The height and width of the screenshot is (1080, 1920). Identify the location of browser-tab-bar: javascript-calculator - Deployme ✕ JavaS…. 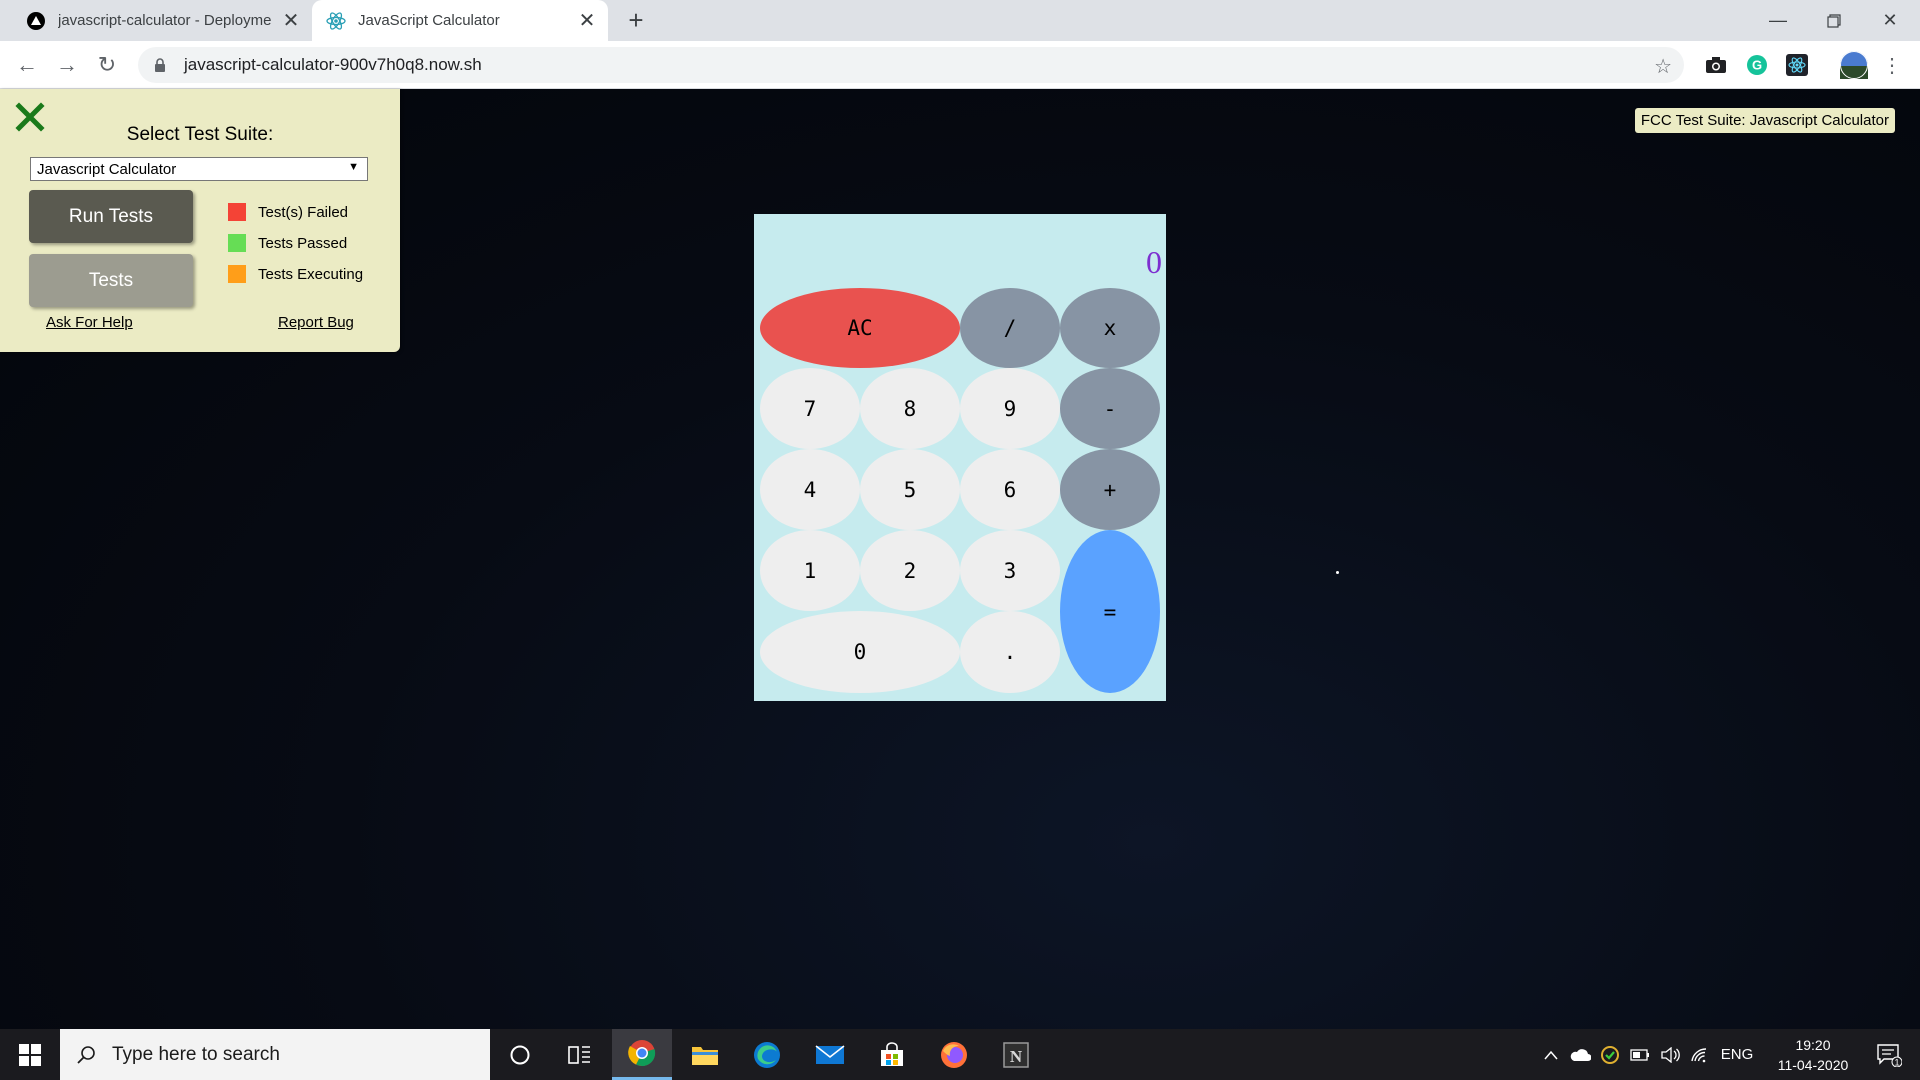
(960, 20).